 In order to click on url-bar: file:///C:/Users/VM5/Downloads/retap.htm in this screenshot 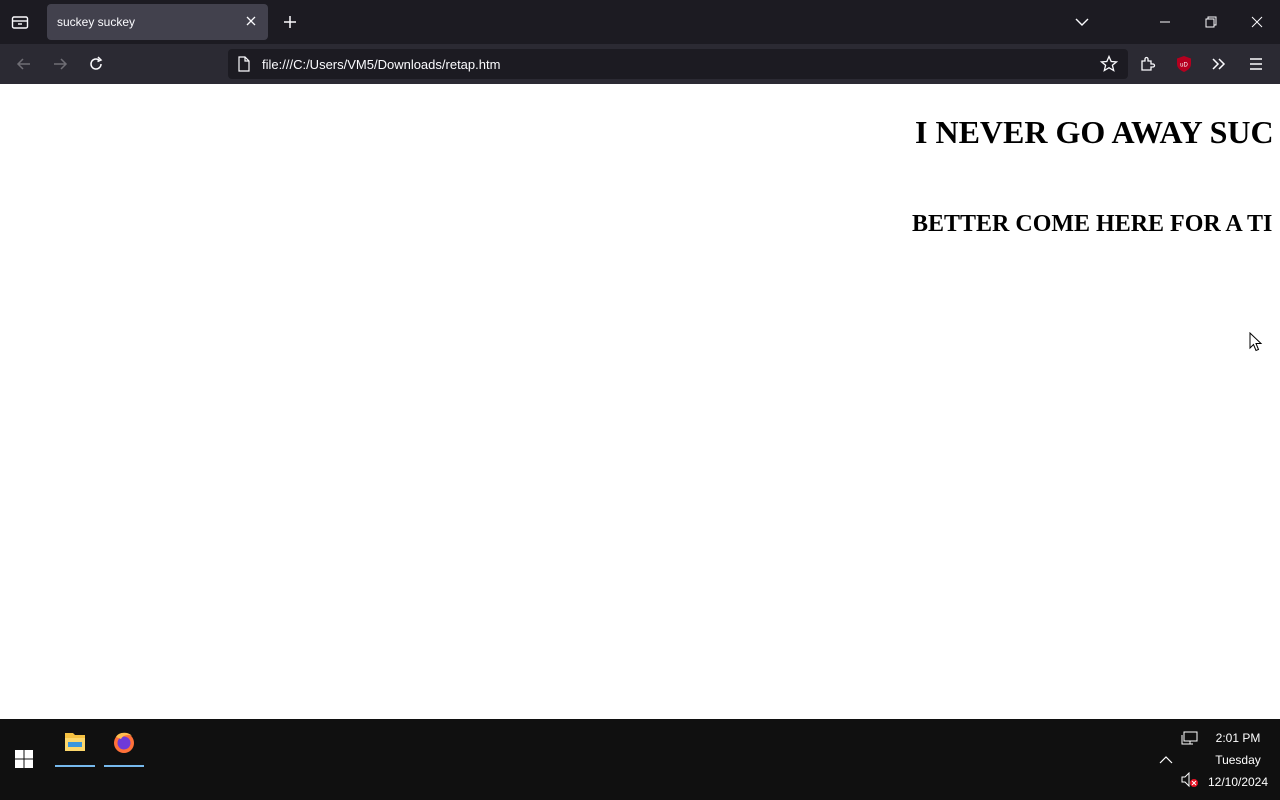, I will do `click(678, 64)`.